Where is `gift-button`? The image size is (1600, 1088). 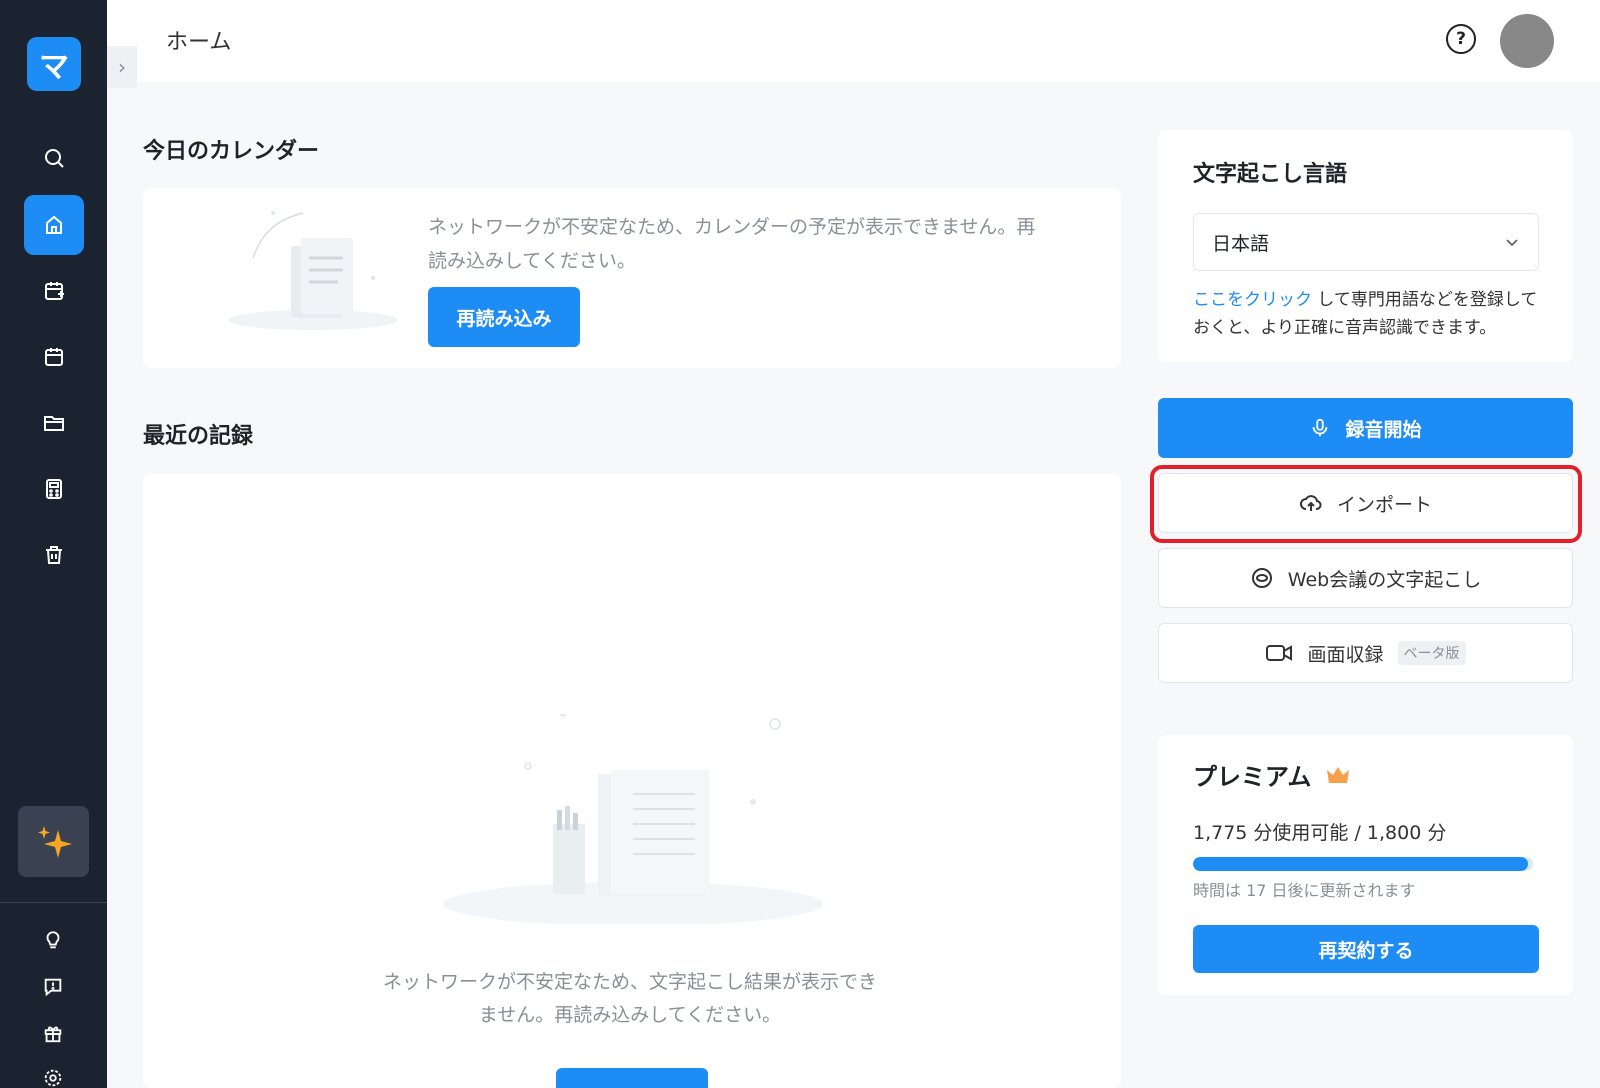
gift-button is located at coordinates (53, 1033).